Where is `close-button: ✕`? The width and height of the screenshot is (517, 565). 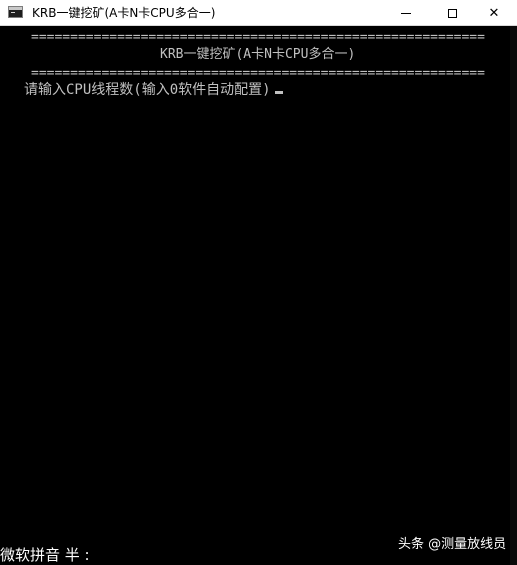
close-button: ✕ is located at coordinates (494, 13).